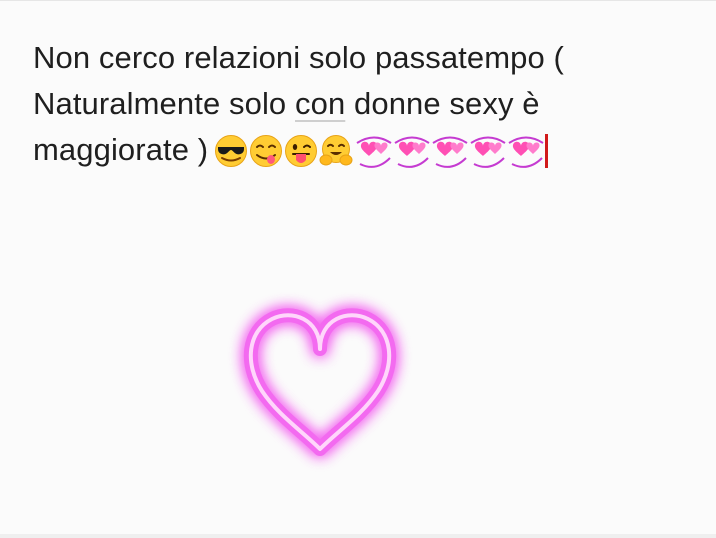  I want to click on message-line-3-text: maggiorate ), so click(121, 149).